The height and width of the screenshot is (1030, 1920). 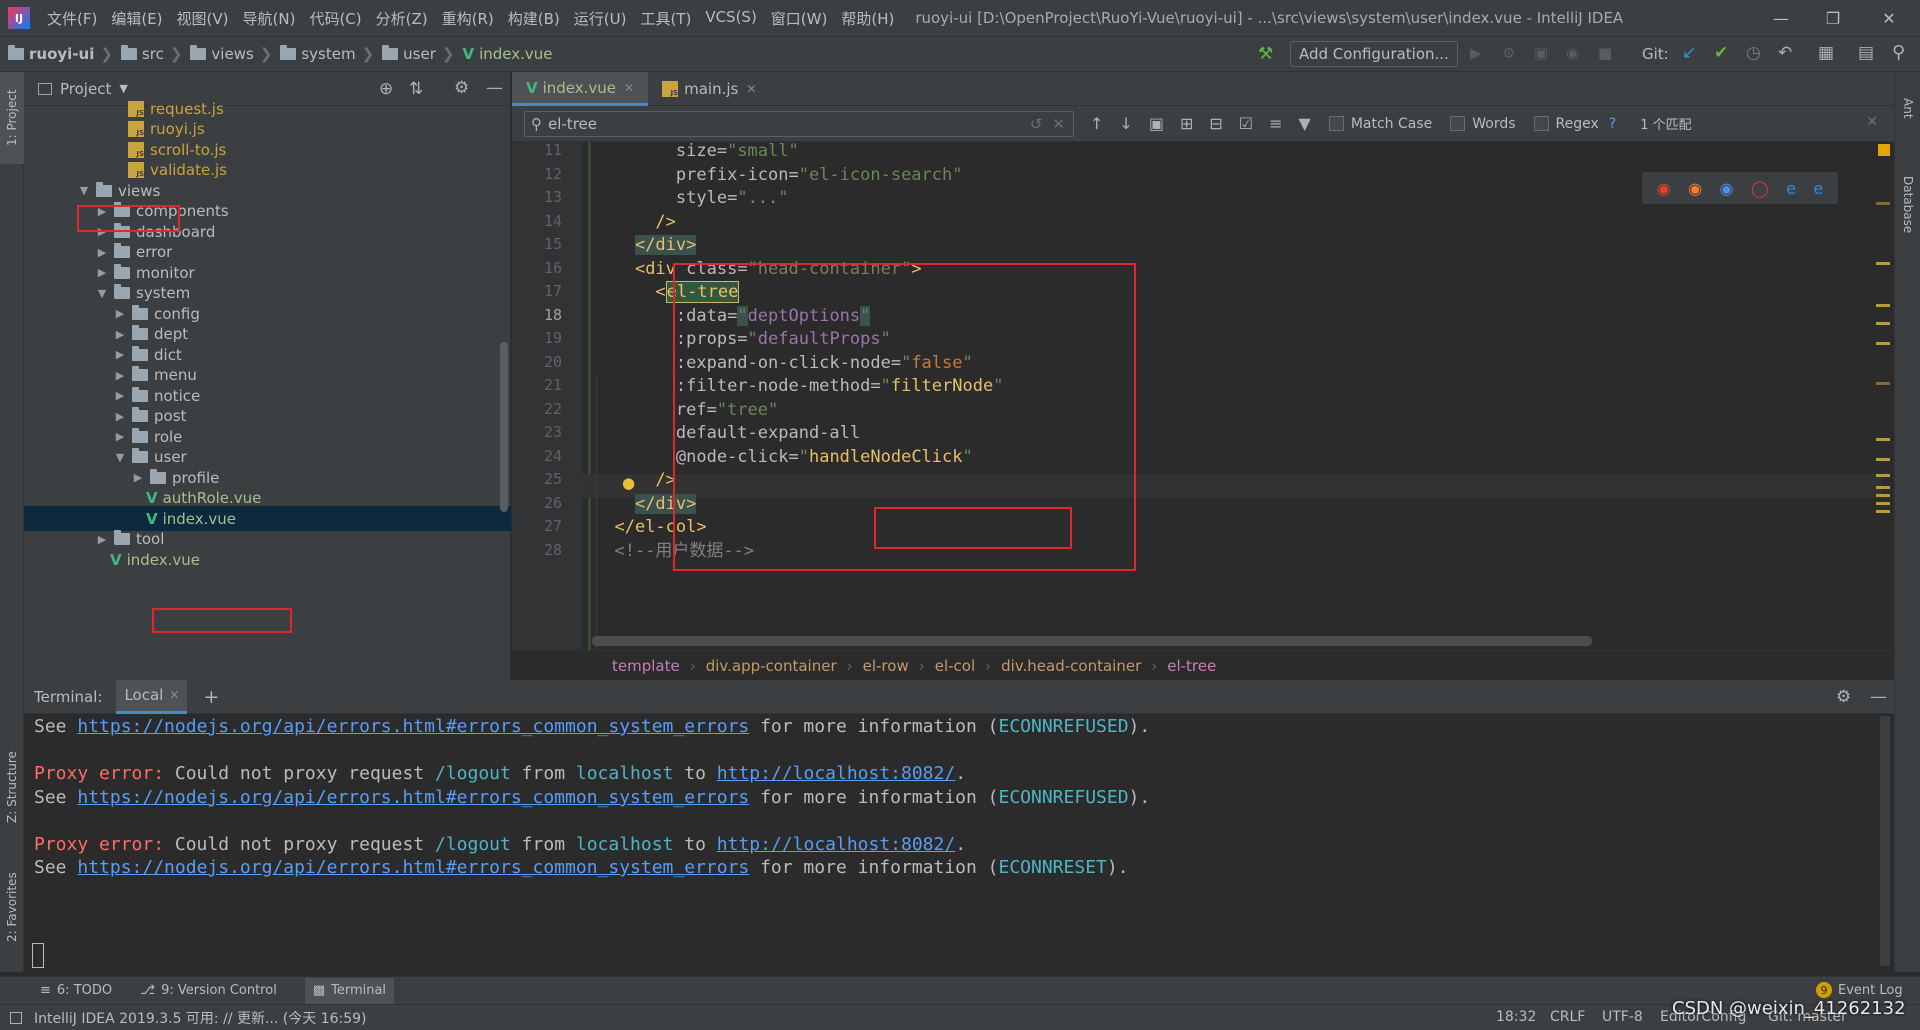 What do you see at coordinates (1826, 53) in the screenshot?
I see `project-structure-icon: ▦` at bounding box center [1826, 53].